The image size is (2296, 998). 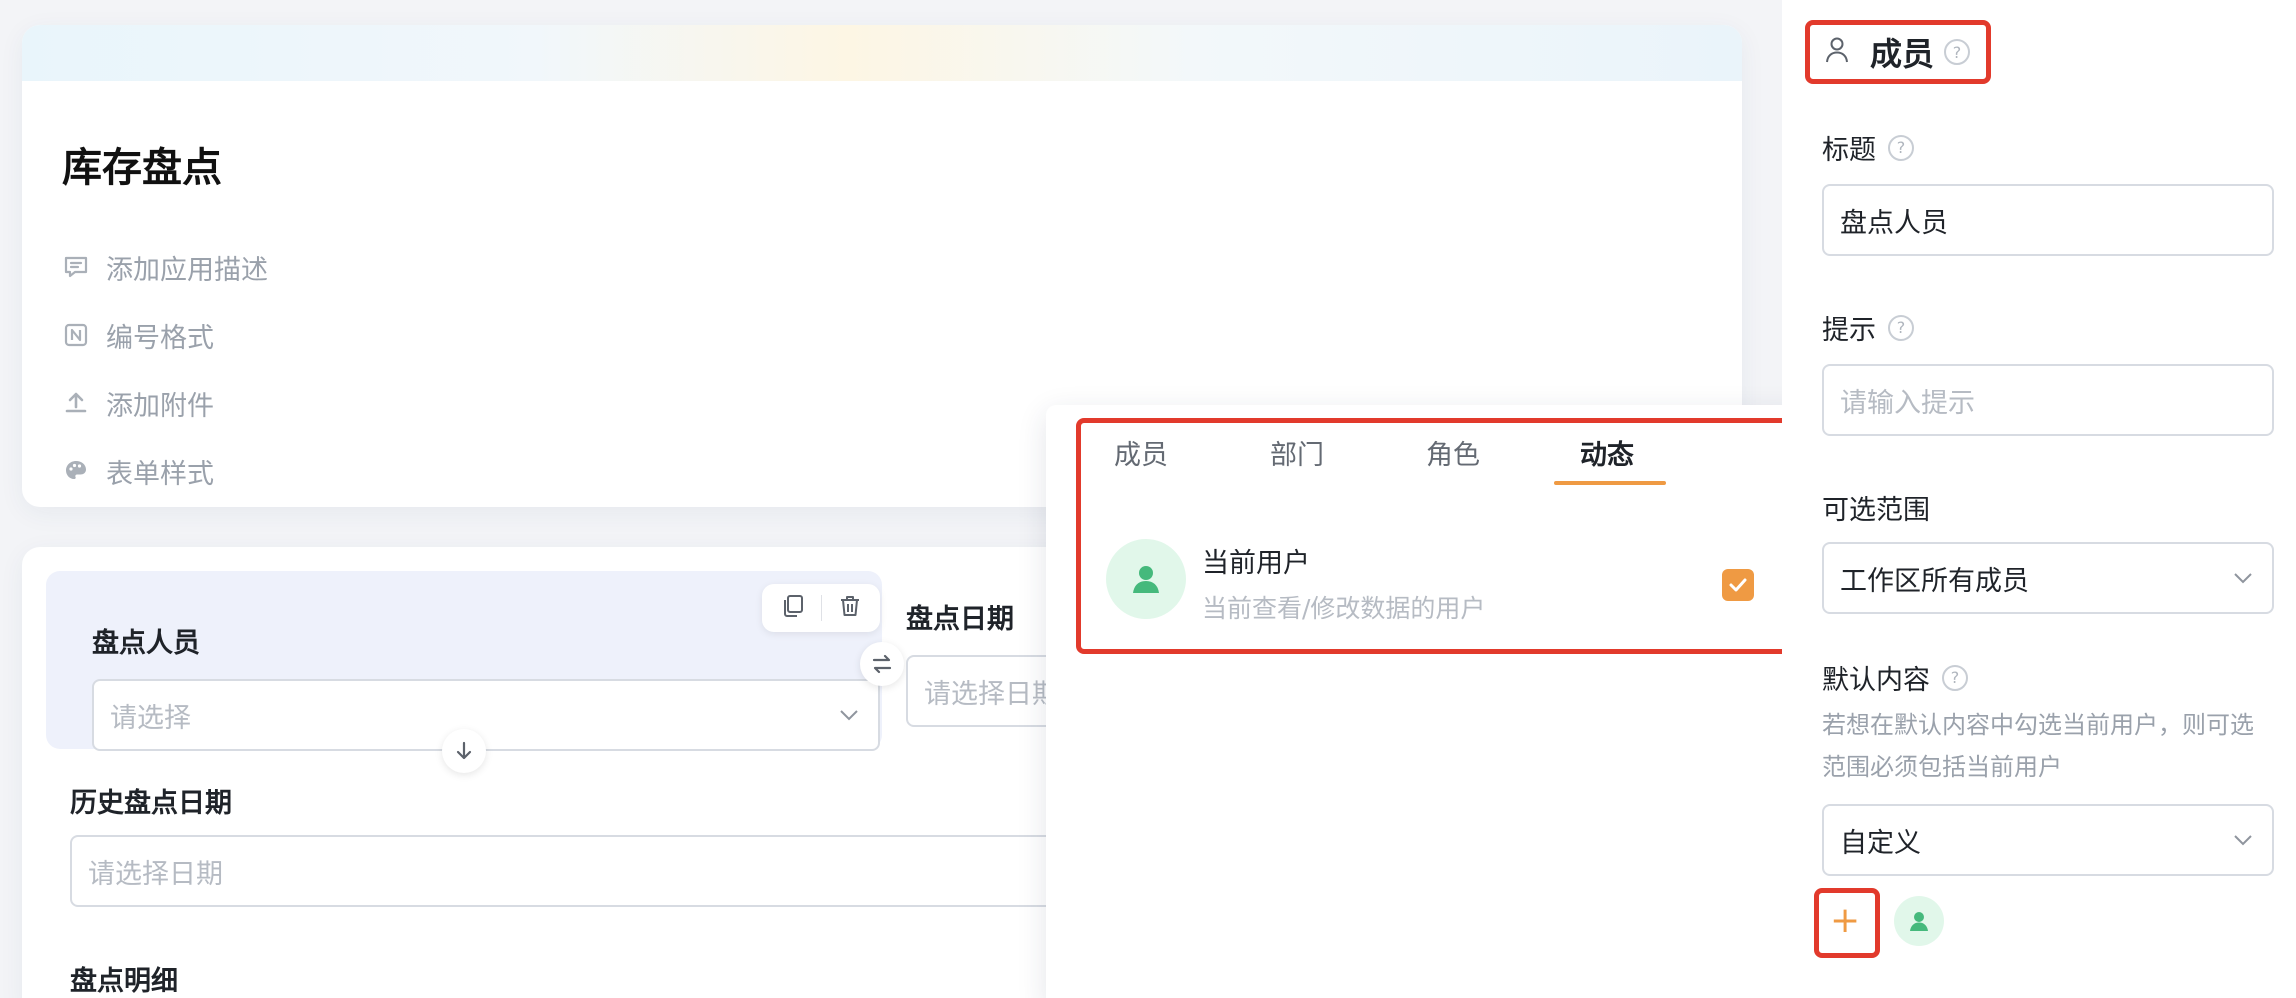 I want to click on history-date-placeholder: 请选择日期, so click(x=155, y=874).